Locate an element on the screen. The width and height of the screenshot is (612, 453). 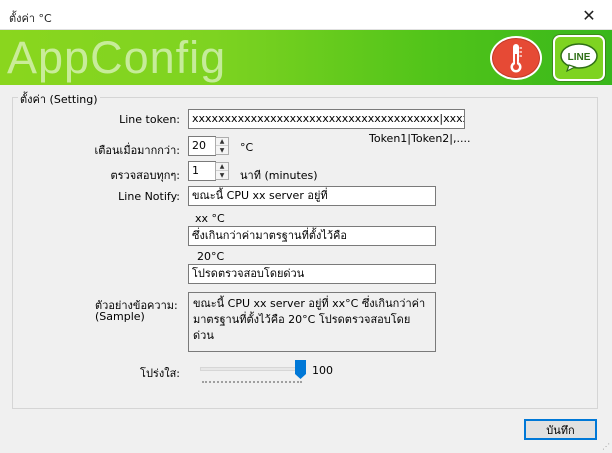
opacity-value: 100 is located at coordinates (322, 370).